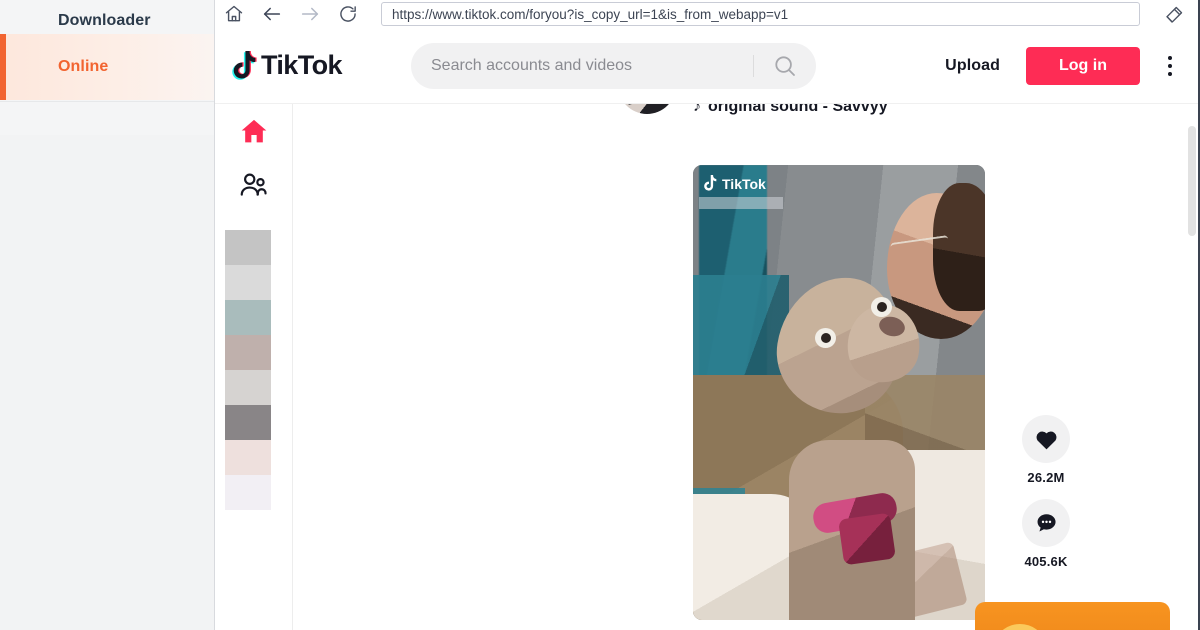  I want to click on video-dog-collar-tag, so click(867, 539).